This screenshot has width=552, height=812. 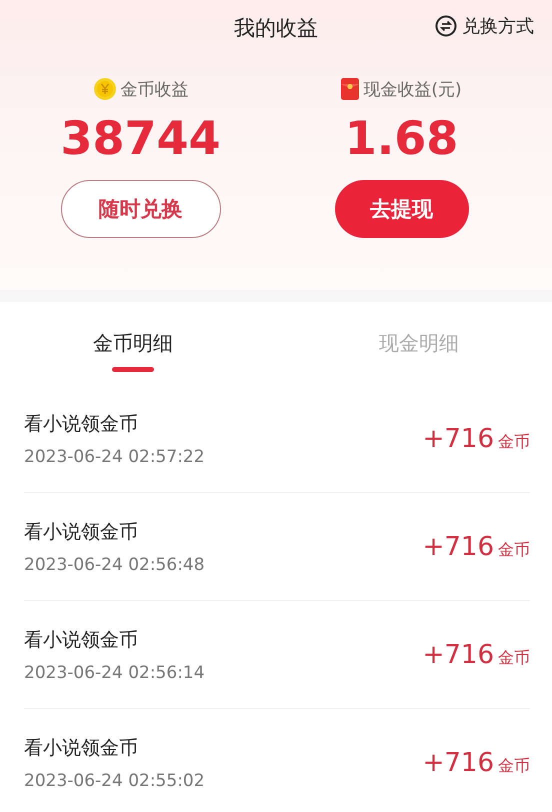 What do you see at coordinates (419, 343) in the screenshot?
I see `tab: 现金明细` at bounding box center [419, 343].